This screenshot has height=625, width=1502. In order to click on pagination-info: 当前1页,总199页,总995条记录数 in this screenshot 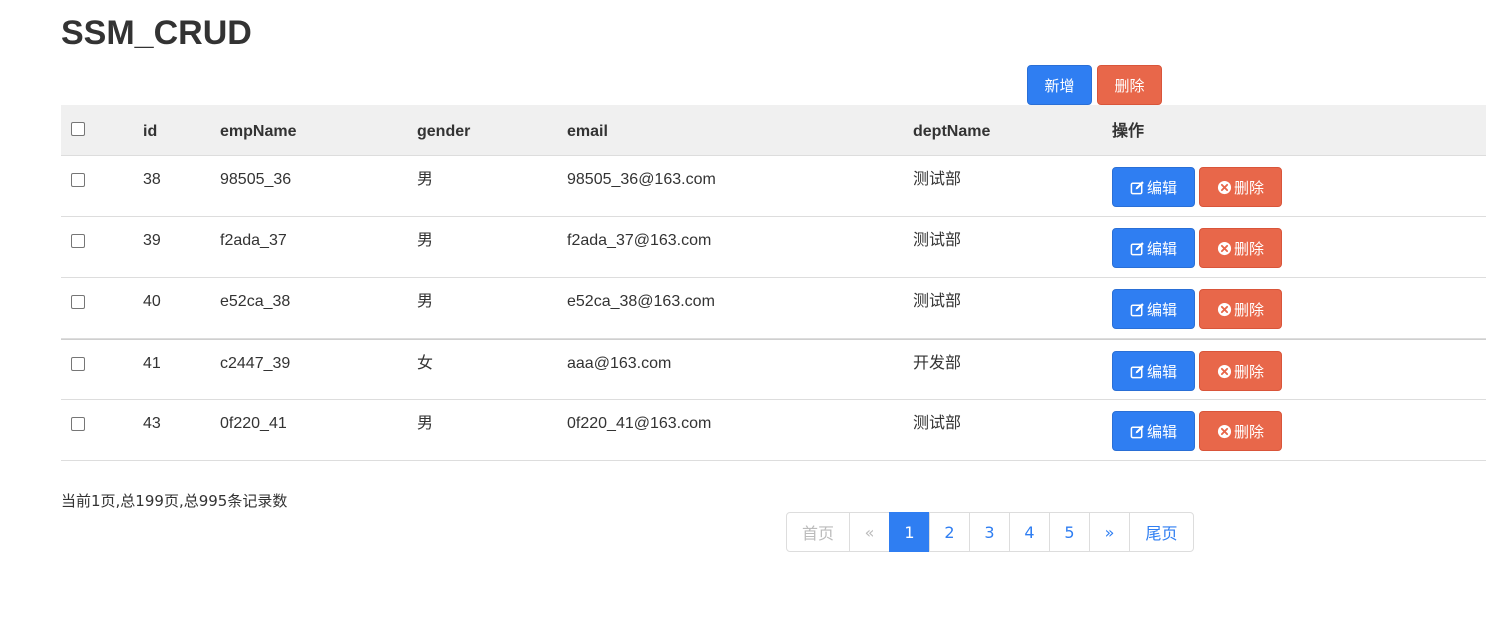, I will do `click(174, 501)`.